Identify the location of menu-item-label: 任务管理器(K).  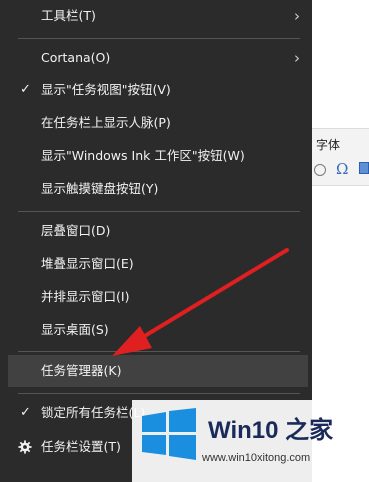
(81, 370).